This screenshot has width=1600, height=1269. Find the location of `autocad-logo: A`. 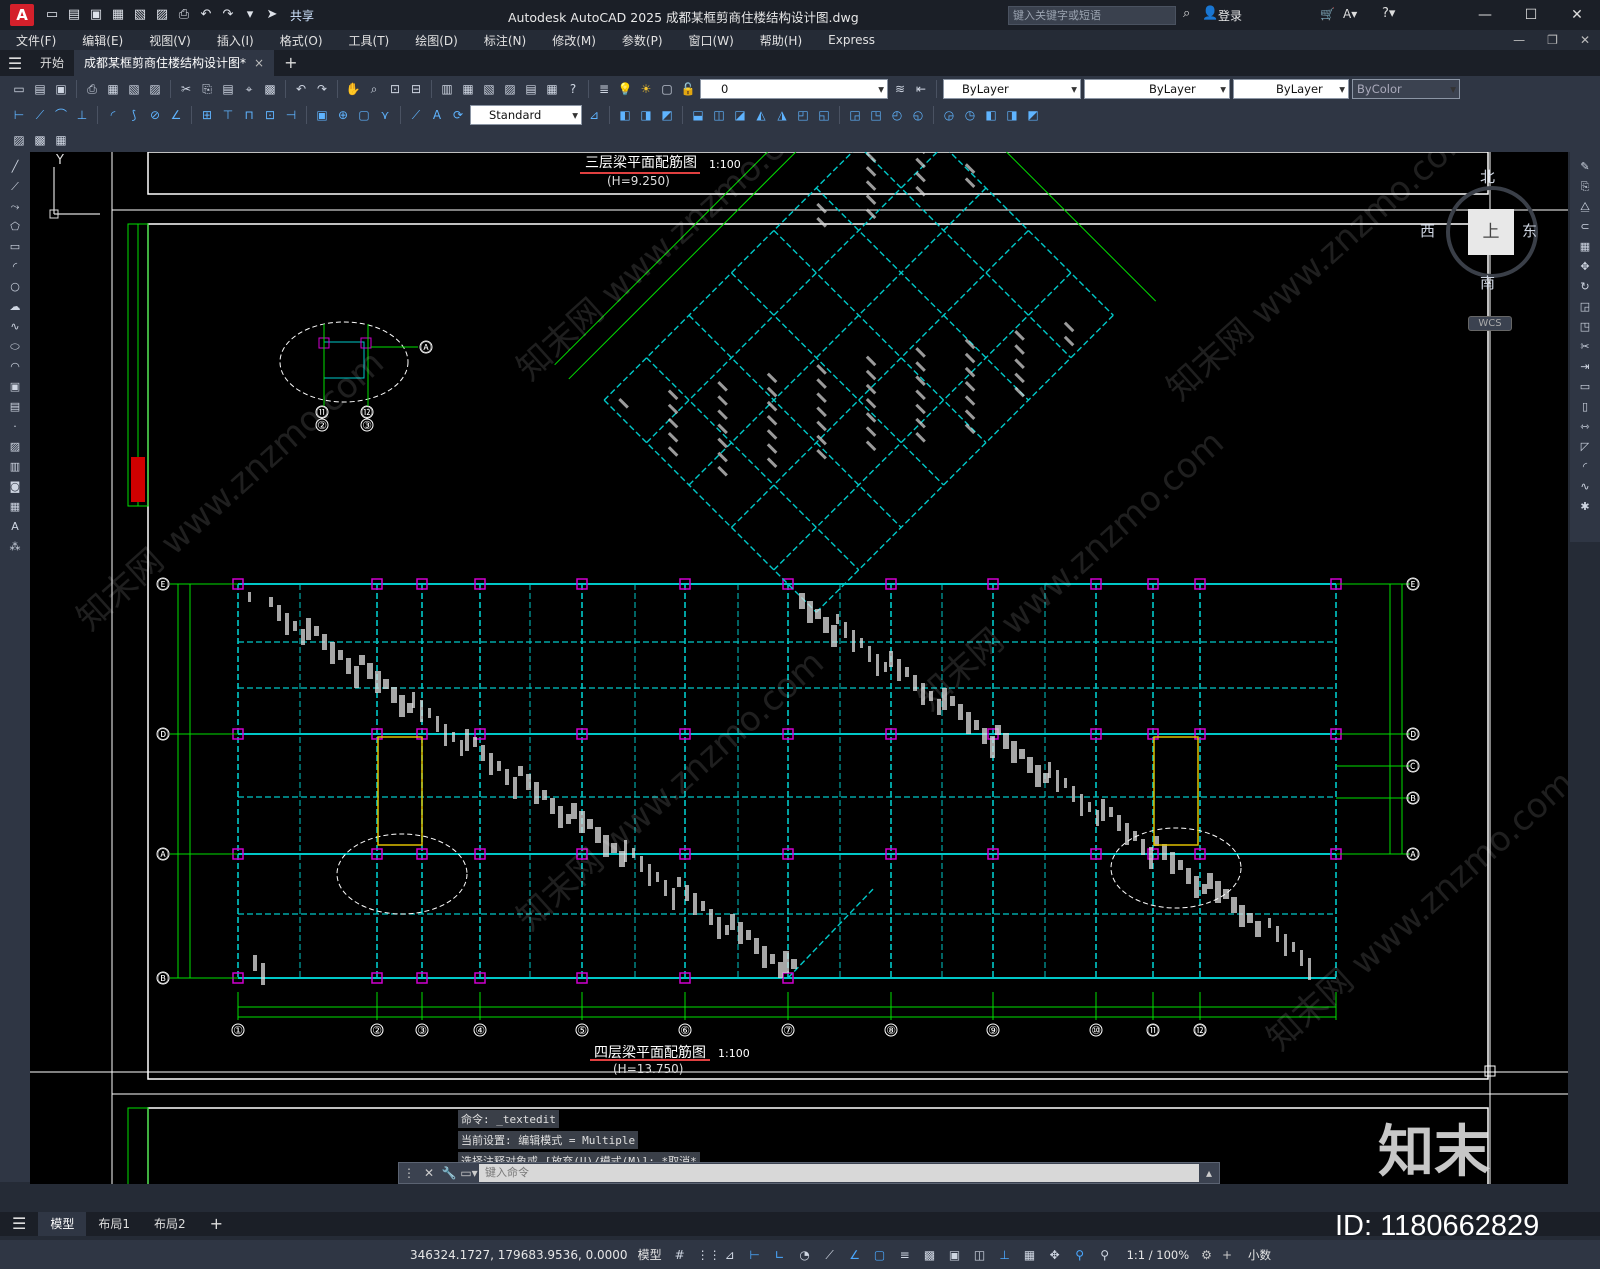

autocad-logo: A is located at coordinates (22, 15).